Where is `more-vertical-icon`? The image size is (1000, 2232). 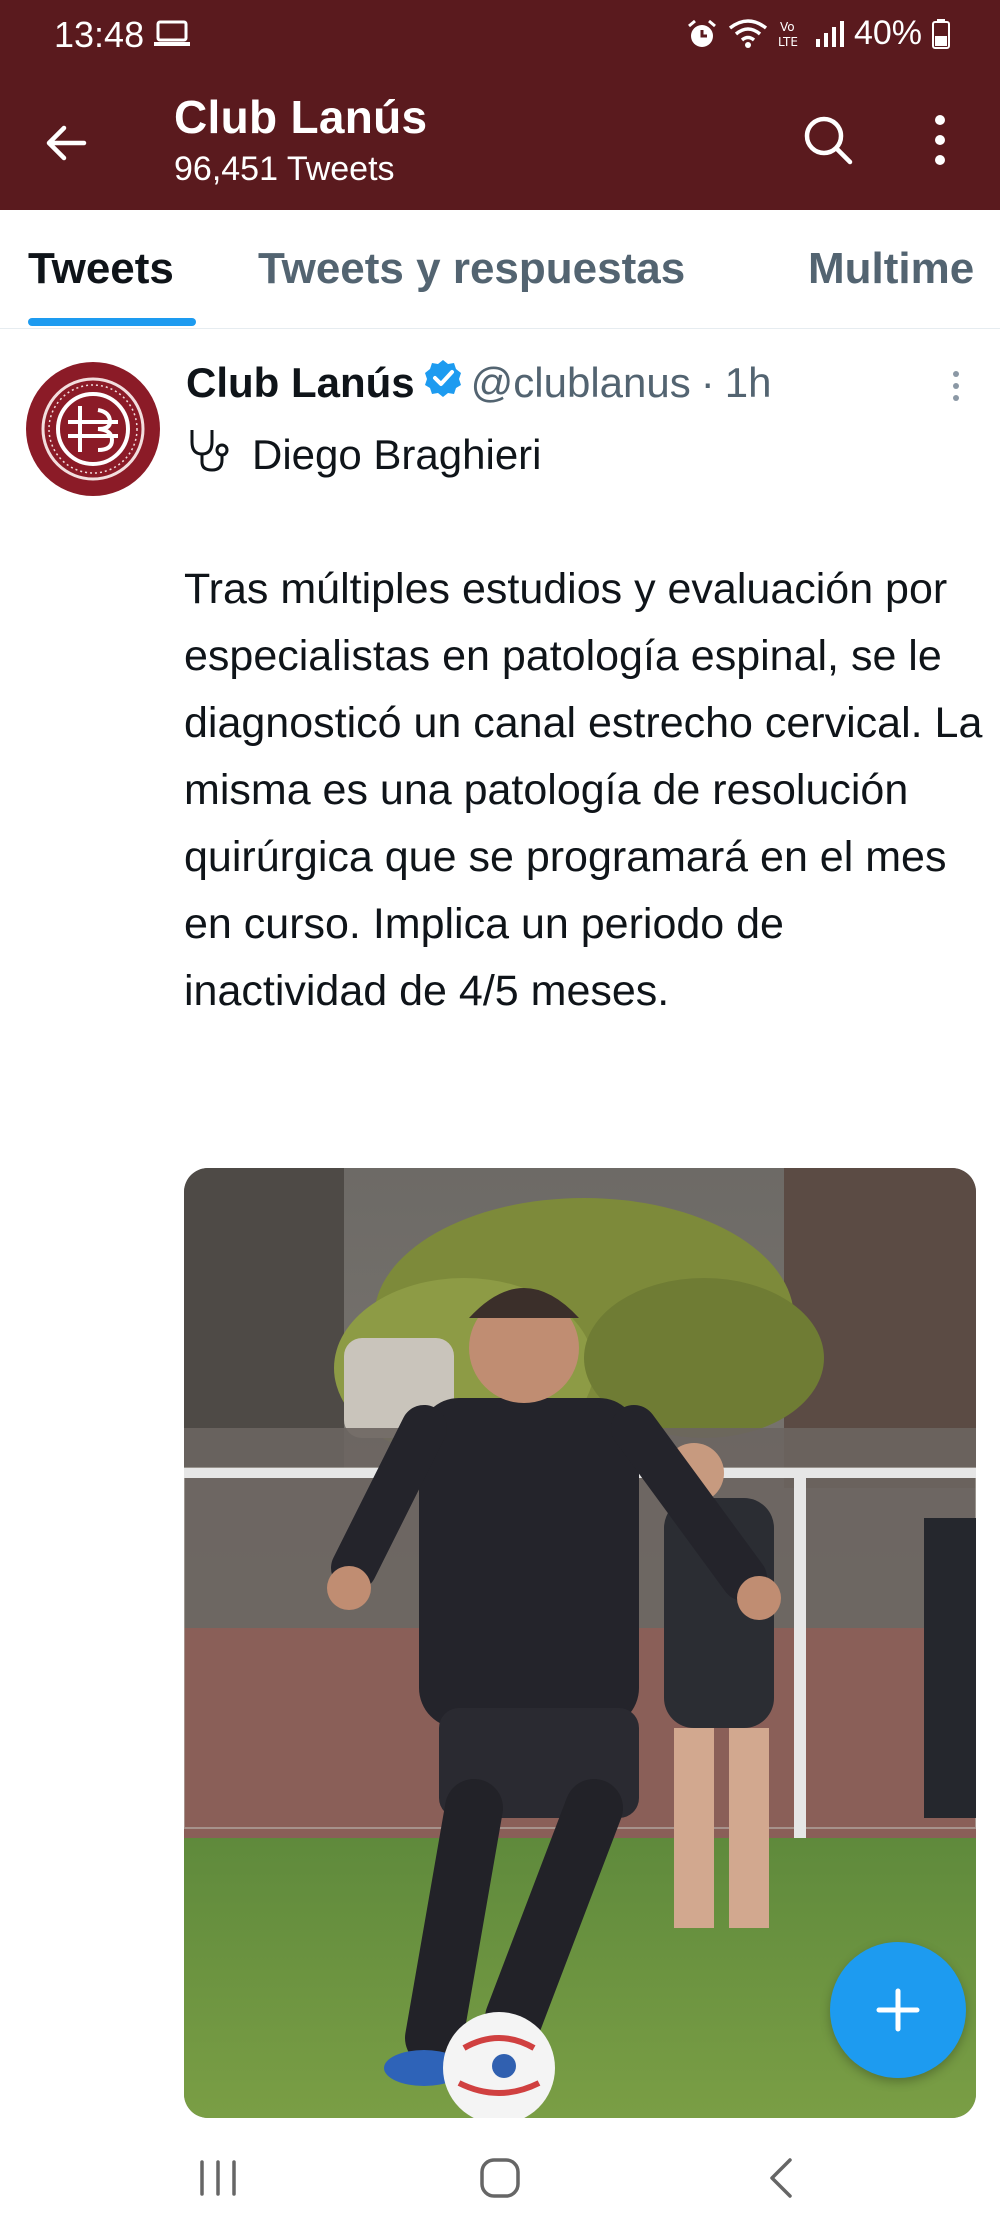
more-vertical-icon is located at coordinates (940, 140).